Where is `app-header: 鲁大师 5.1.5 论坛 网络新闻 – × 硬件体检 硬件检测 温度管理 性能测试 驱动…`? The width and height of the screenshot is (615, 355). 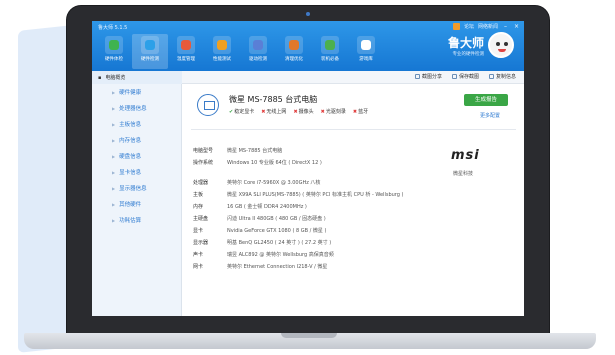 app-header: 鲁大师 5.1.5 论坛 网络新闻 – × 硬件体检 硬件检测 温度管理 性能测试 驱动… is located at coordinates (308, 46).